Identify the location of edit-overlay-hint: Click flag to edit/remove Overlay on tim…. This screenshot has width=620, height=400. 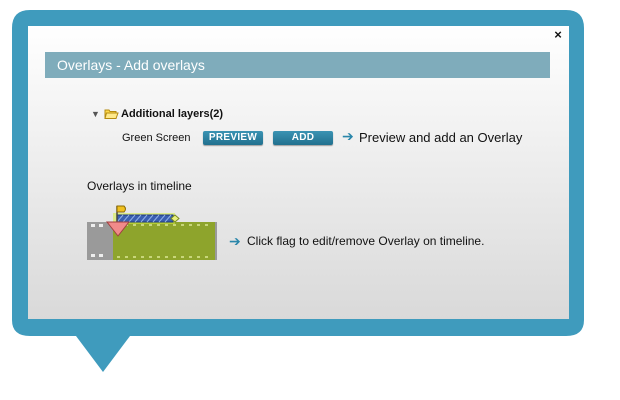
(366, 241).